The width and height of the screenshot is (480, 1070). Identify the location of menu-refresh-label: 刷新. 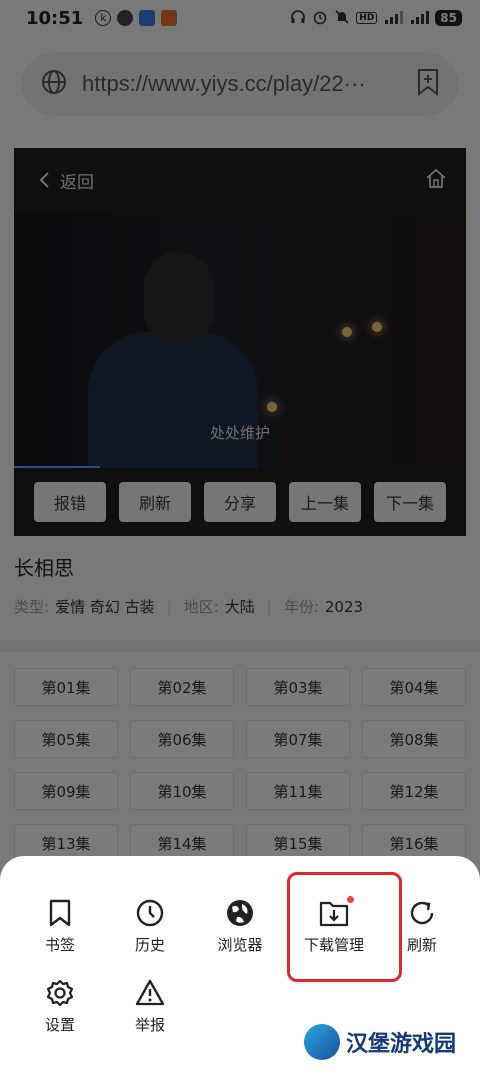
(421, 945).